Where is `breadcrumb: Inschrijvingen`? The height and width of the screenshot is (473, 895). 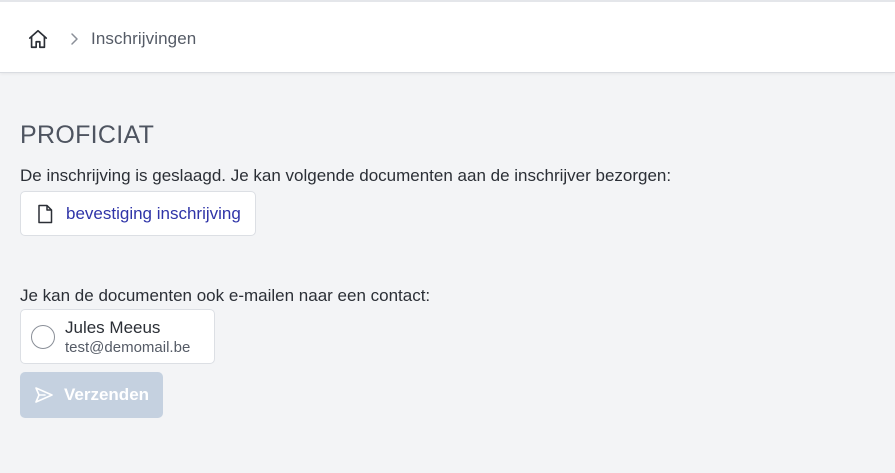 breadcrumb: Inschrijvingen is located at coordinates (111, 39).